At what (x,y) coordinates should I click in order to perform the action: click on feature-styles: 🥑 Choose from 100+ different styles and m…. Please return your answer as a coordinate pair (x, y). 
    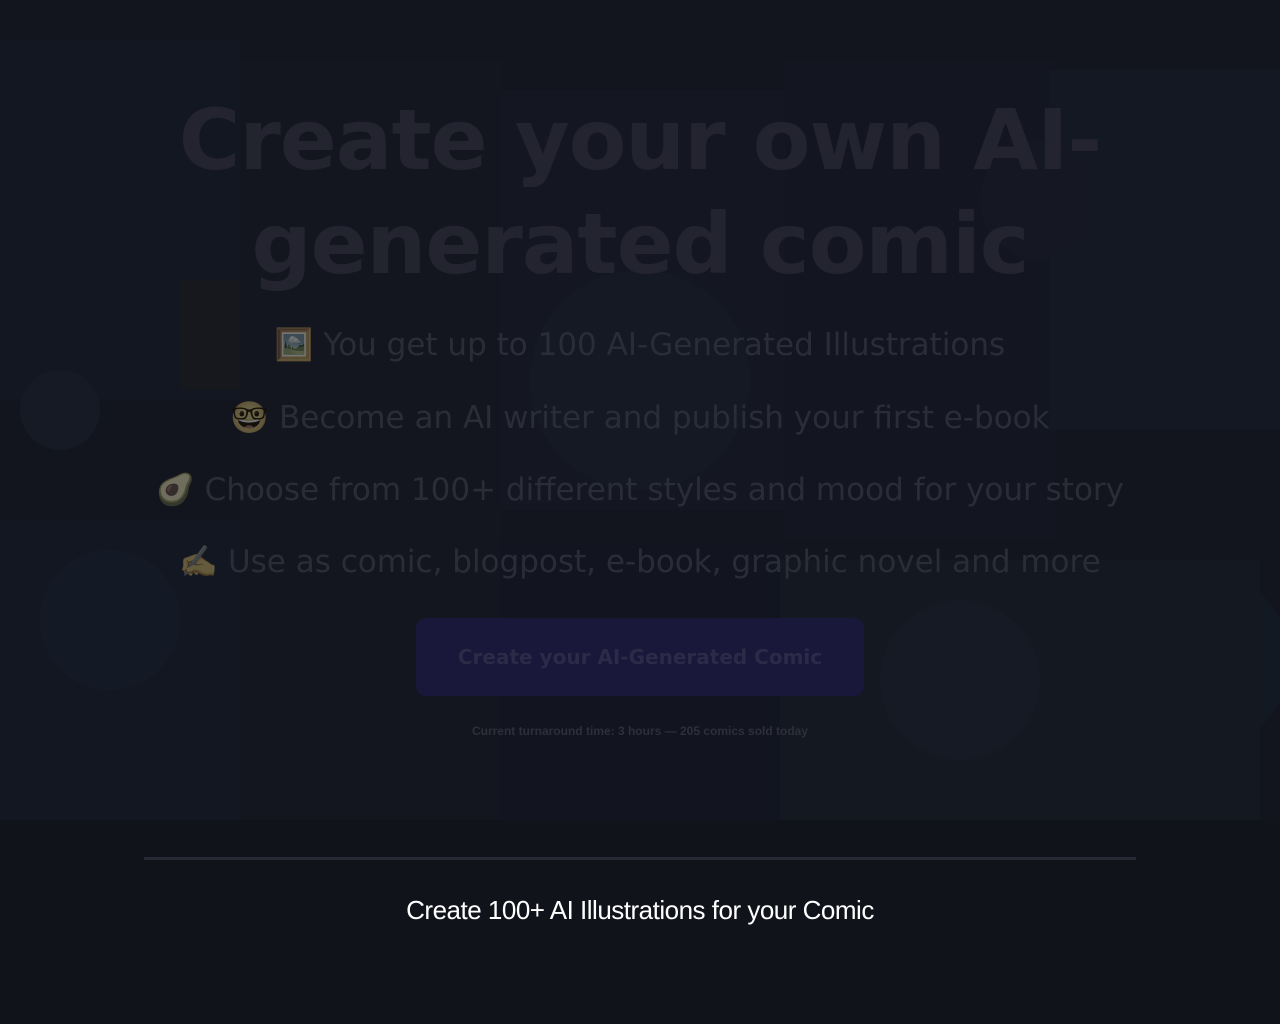
    Looking at the image, I should click on (640, 490).